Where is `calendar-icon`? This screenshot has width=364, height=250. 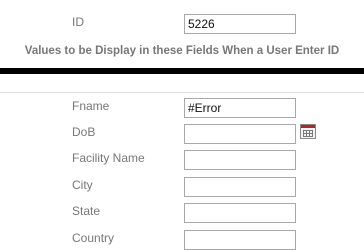
calendar-icon is located at coordinates (308, 131).